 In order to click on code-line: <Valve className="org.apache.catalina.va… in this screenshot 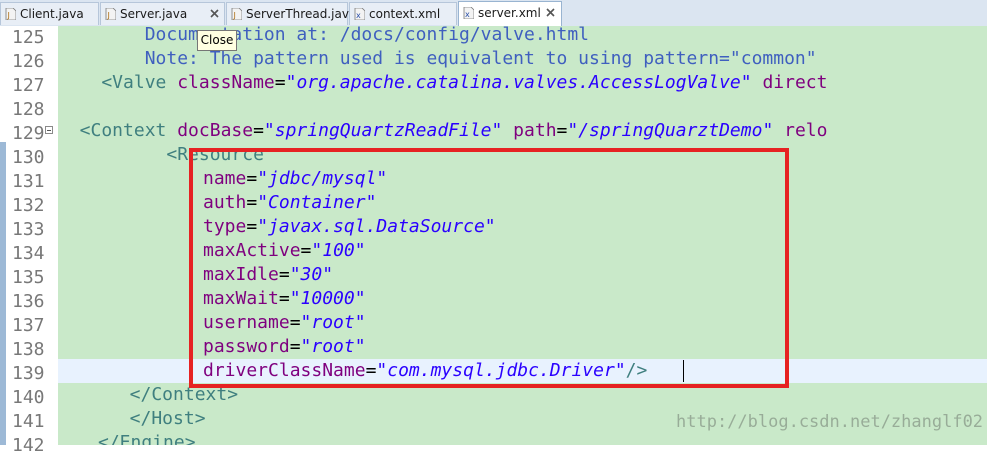, I will do `click(442, 83)`.